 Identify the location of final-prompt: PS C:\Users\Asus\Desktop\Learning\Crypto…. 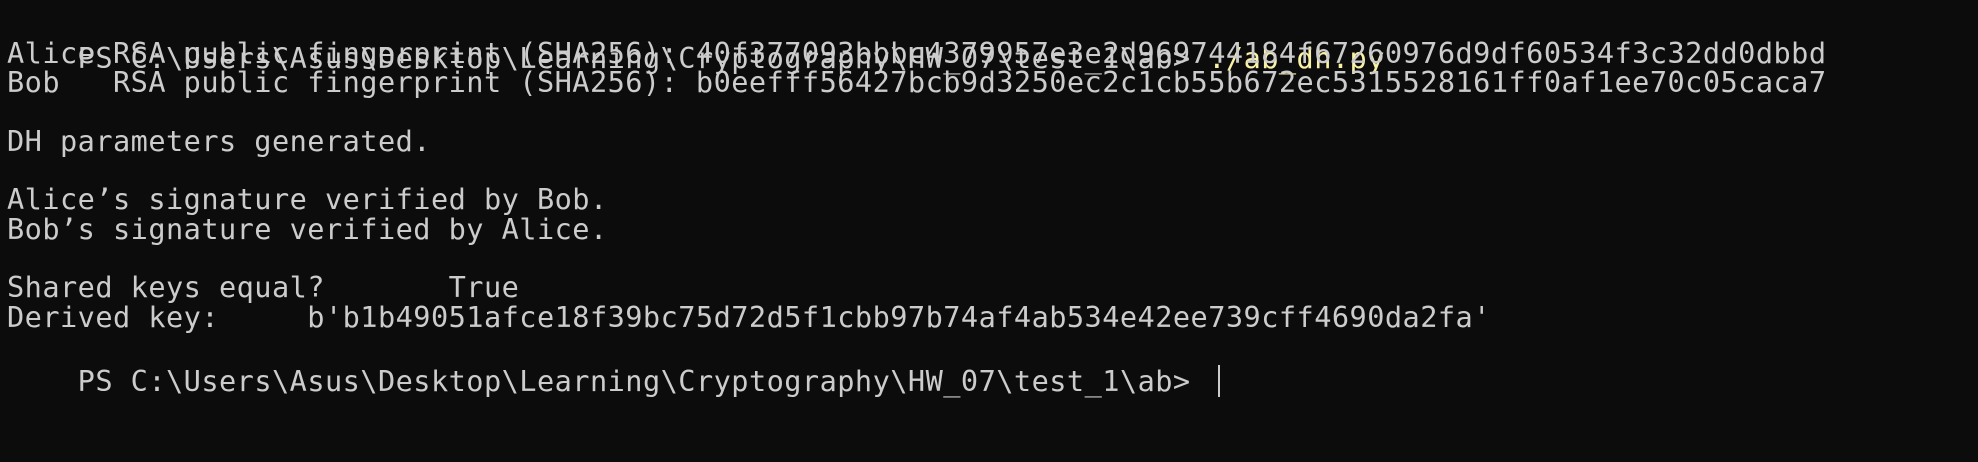
(643, 381).